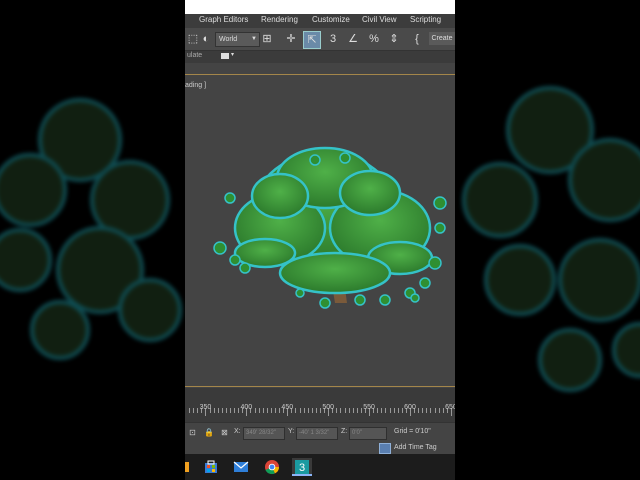 The height and width of the screenshot is (480, 640). I want to click on store-icon, so click(211, 467).